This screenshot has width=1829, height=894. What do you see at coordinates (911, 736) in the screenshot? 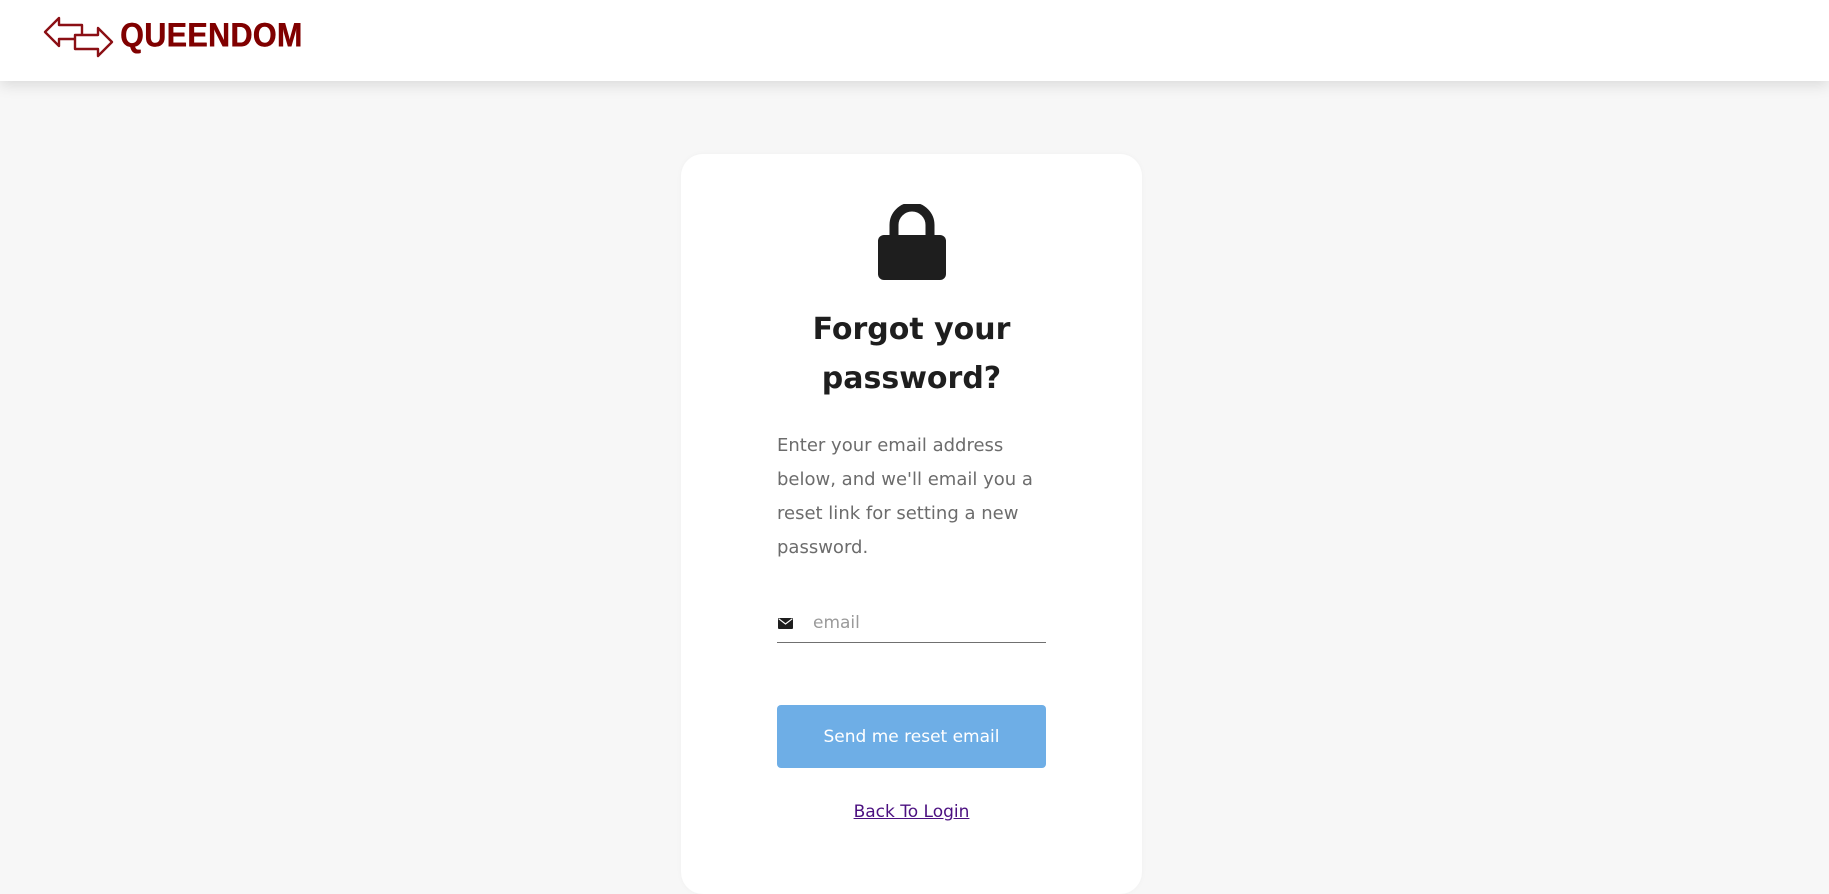
I see `send-reset-email-button: Send me reset email` at bounding box center [911, 736].